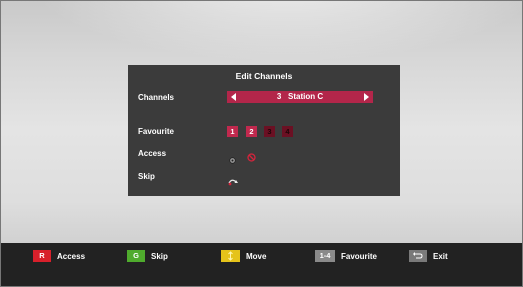 Image resolution: width=523 pixels, height=287 pixels. What do you see at coordinates (251, 158) in the screenshot?
I see `no-access-icon` at bounding box center [251, 158].